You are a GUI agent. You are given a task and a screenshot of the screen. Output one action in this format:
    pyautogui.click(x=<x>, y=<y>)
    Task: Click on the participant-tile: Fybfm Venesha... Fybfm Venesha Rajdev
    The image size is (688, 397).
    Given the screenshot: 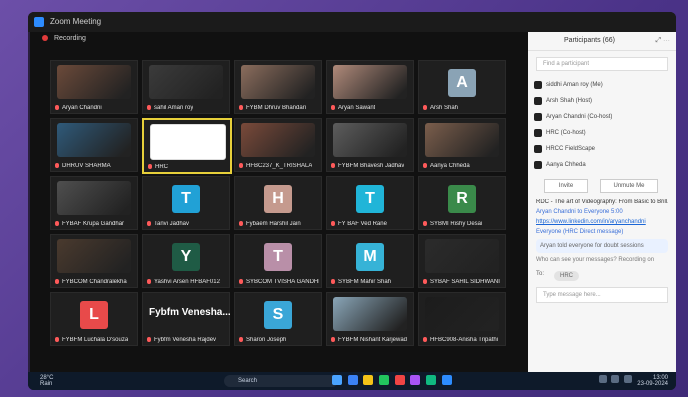 What is the action you would take?
    pyautogui.click(x=186, y=319)
    